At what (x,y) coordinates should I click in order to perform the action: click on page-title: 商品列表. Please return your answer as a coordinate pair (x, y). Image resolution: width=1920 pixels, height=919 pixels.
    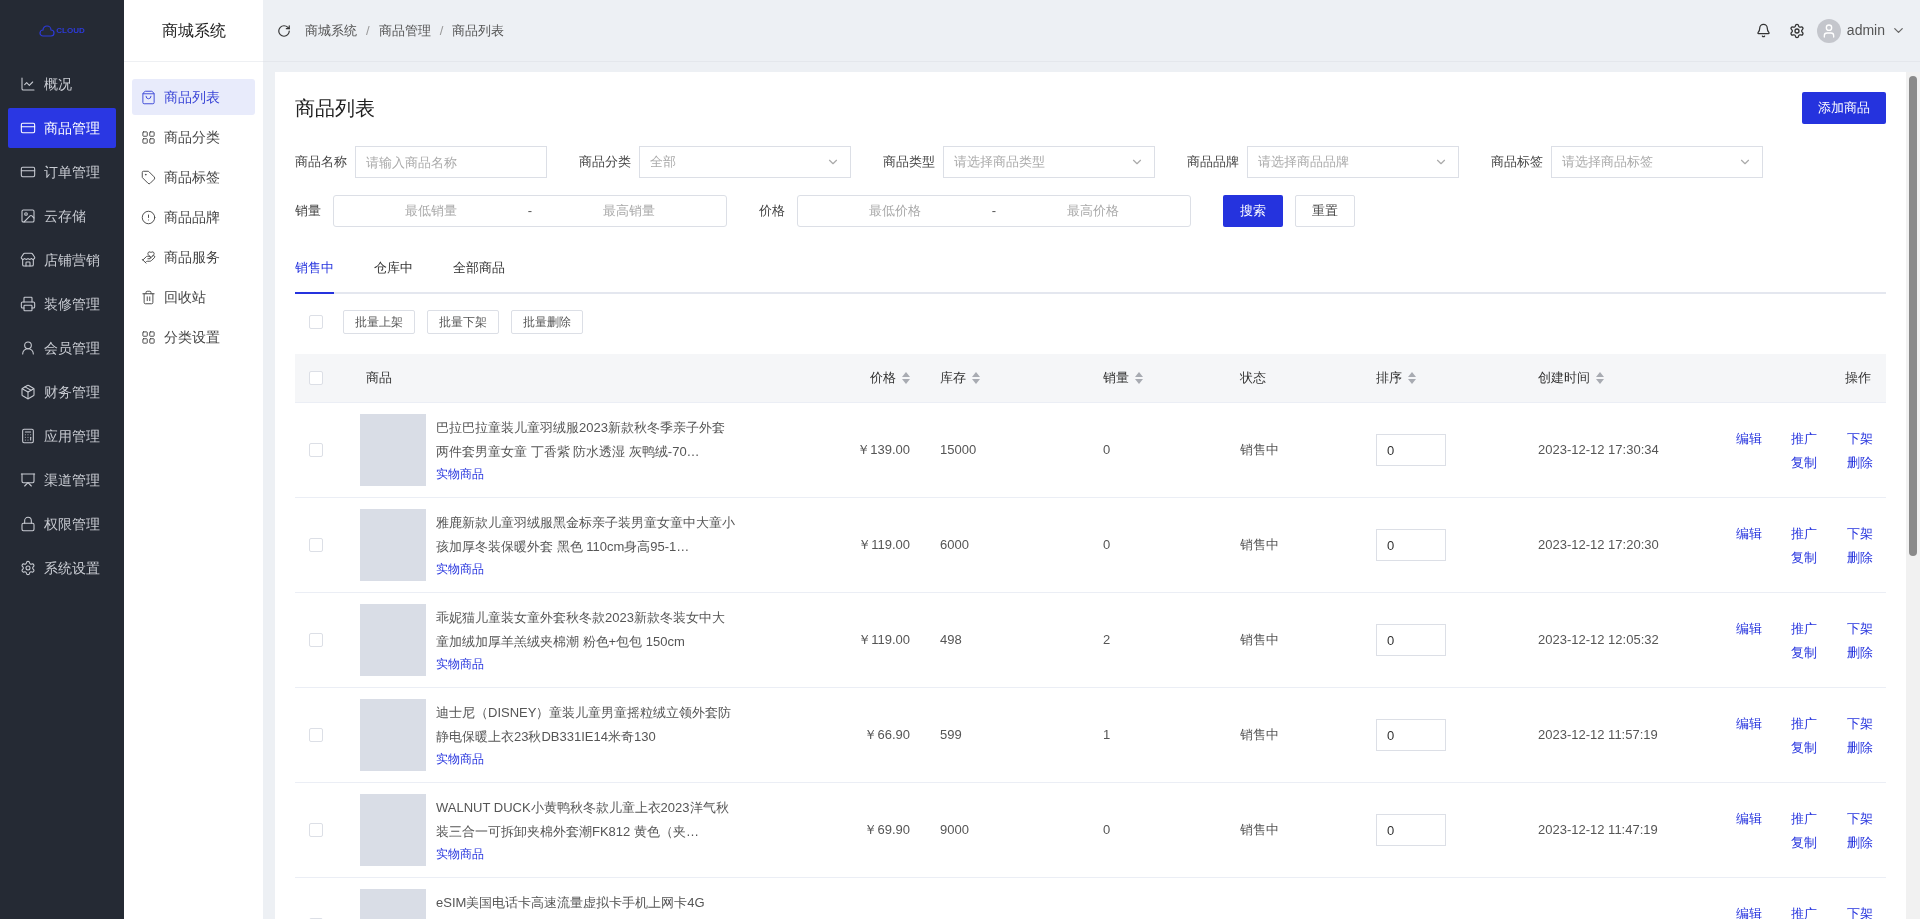
    Looking at the image, I should click on (335, 108).